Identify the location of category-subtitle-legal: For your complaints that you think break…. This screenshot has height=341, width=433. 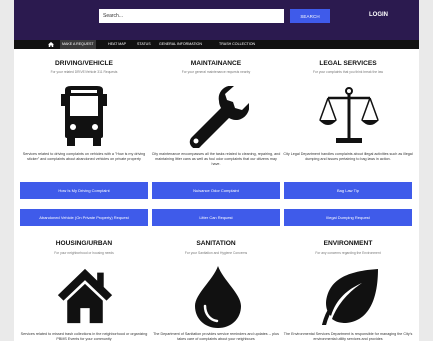
(347, 72).